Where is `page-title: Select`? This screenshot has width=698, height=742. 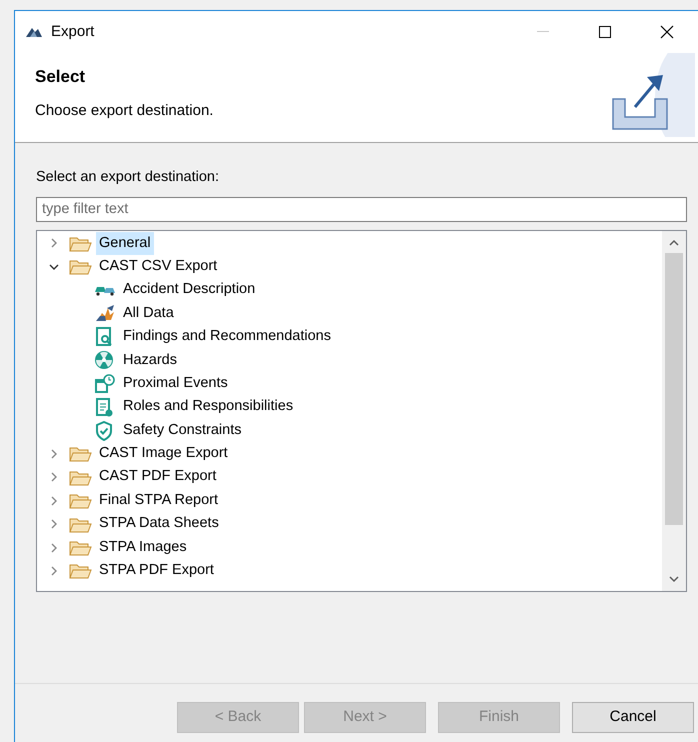 page-title: Select is located at coordinates (60, 77).